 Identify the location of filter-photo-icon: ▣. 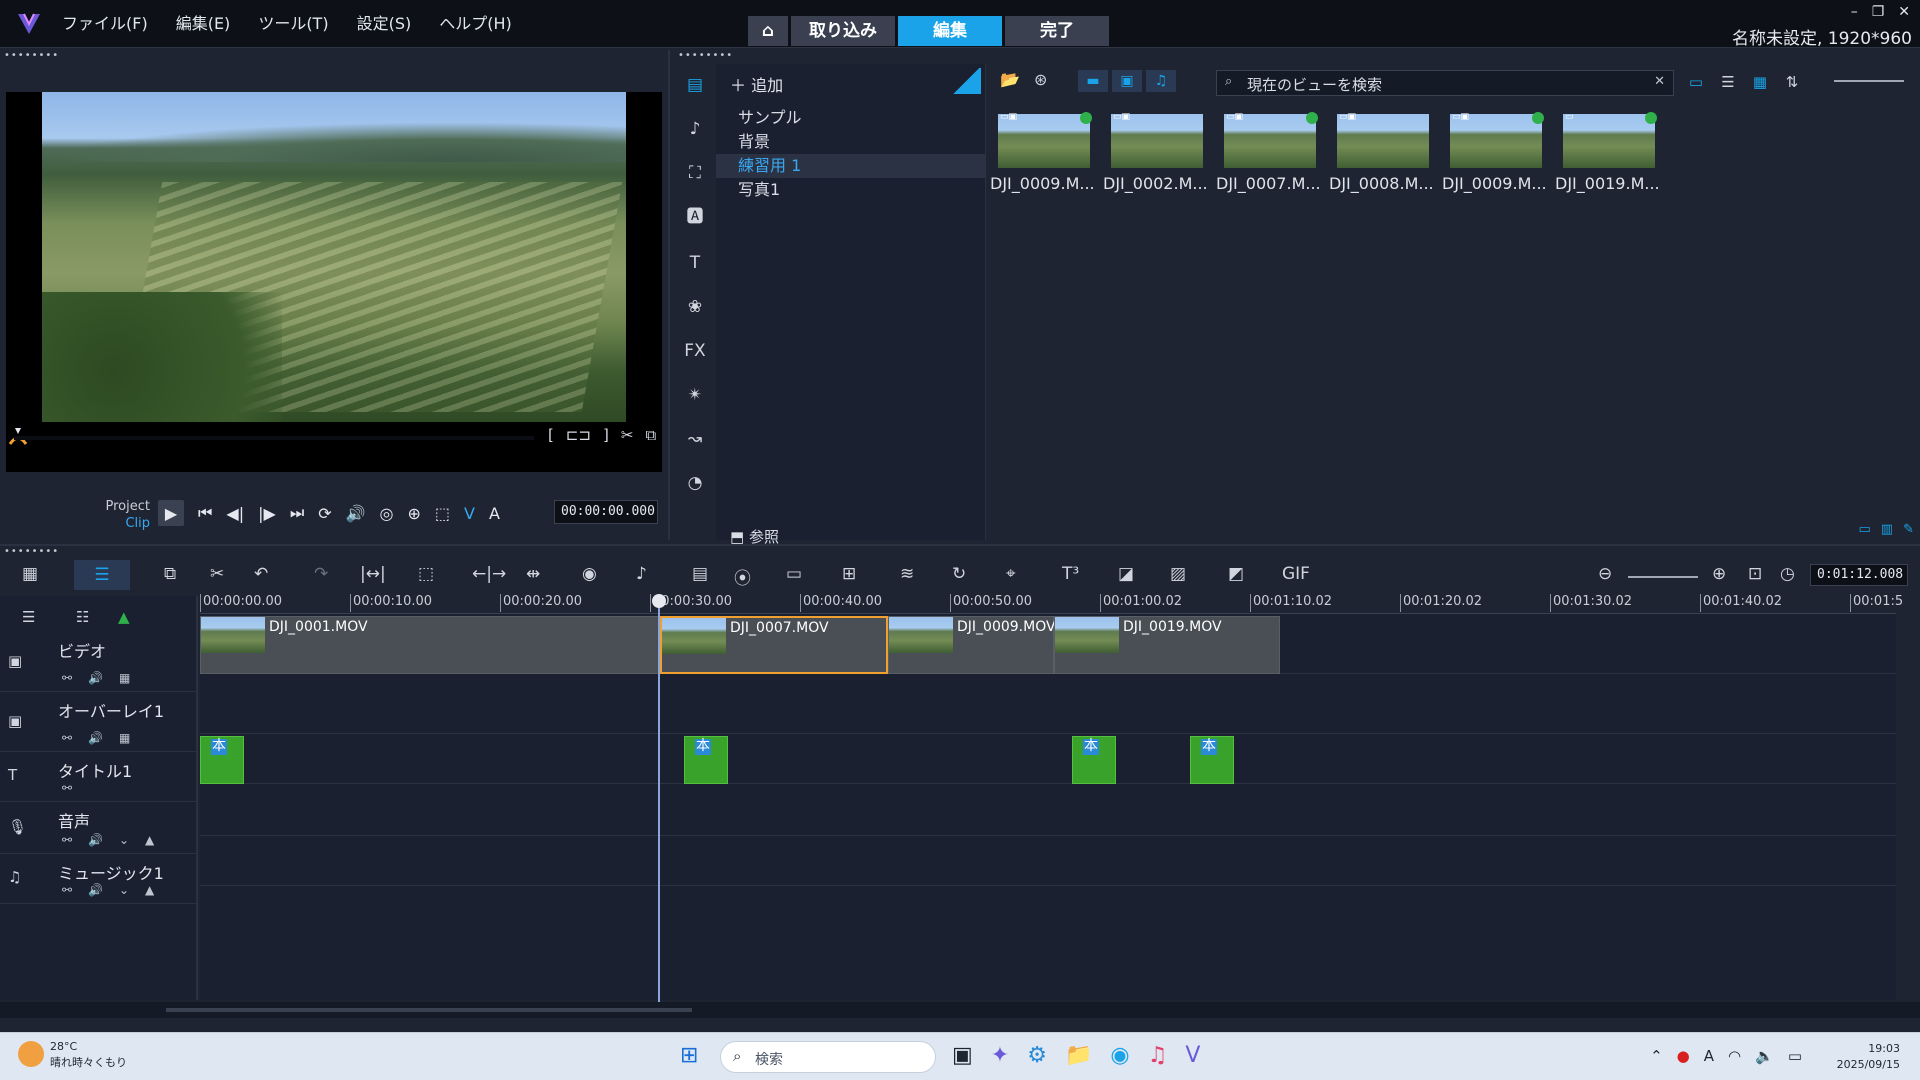
(1127, 81).